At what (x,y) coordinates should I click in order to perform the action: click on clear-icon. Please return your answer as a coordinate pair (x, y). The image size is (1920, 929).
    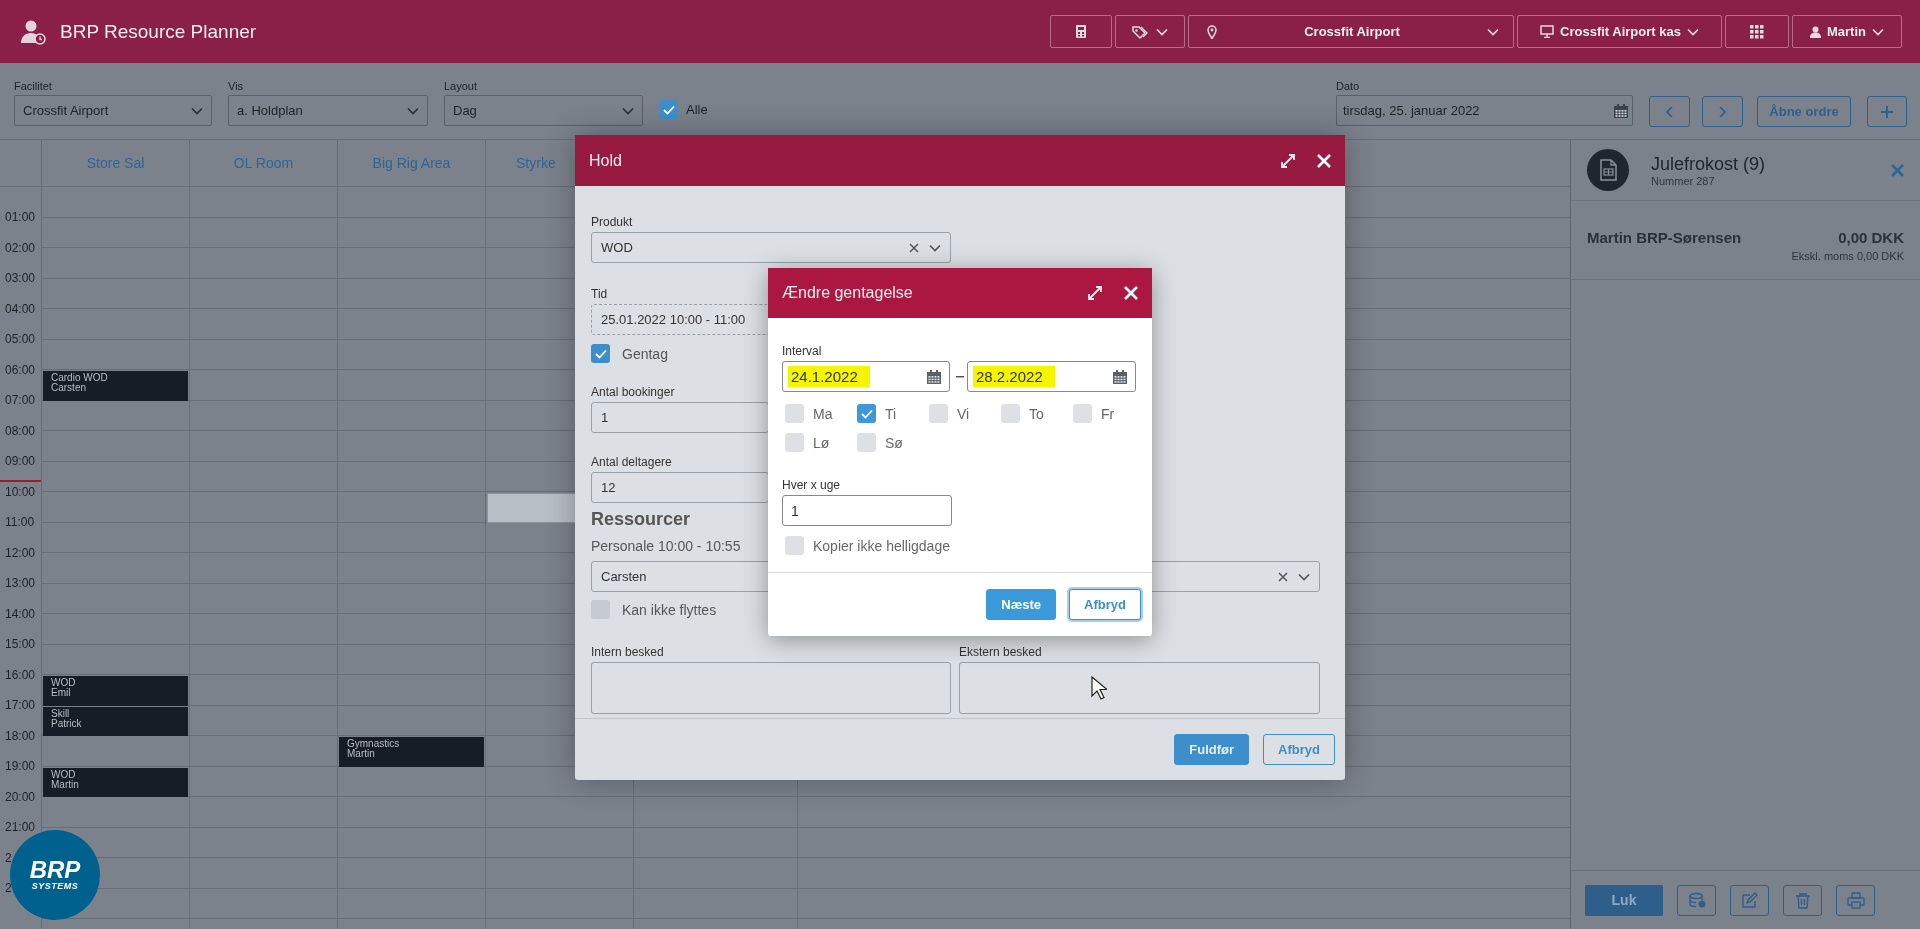
    Looking at the image, I should click on (1283, 576).